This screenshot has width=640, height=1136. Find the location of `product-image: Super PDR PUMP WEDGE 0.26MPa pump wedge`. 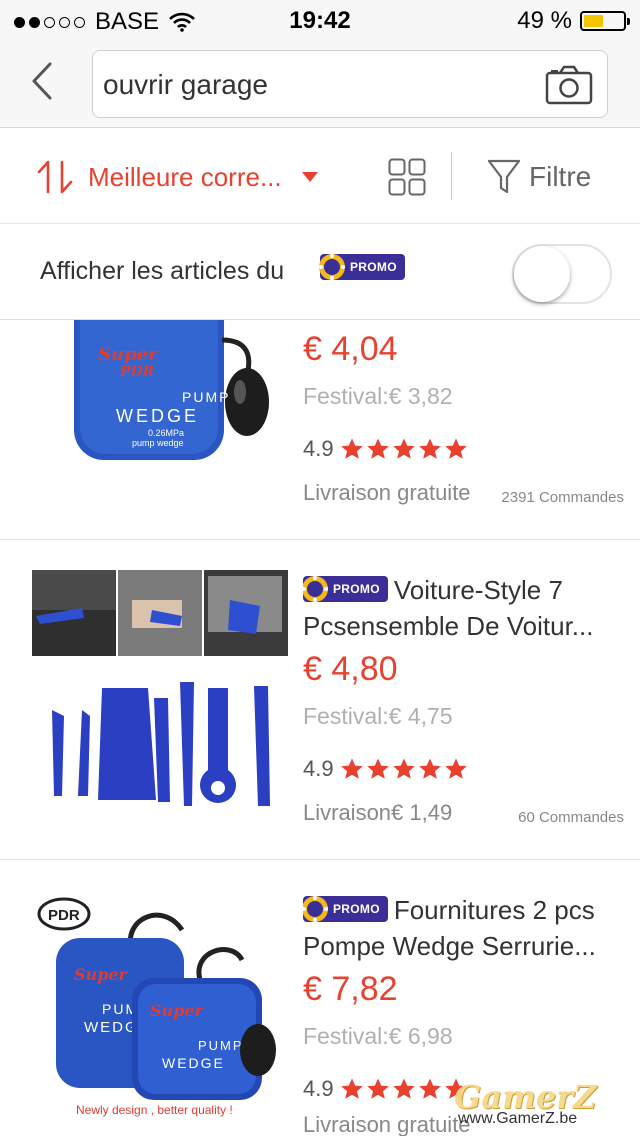

product-image: Super PDR PUMP WEDGE 0.26MPa pump wedge is located at coordinates (160, 410).